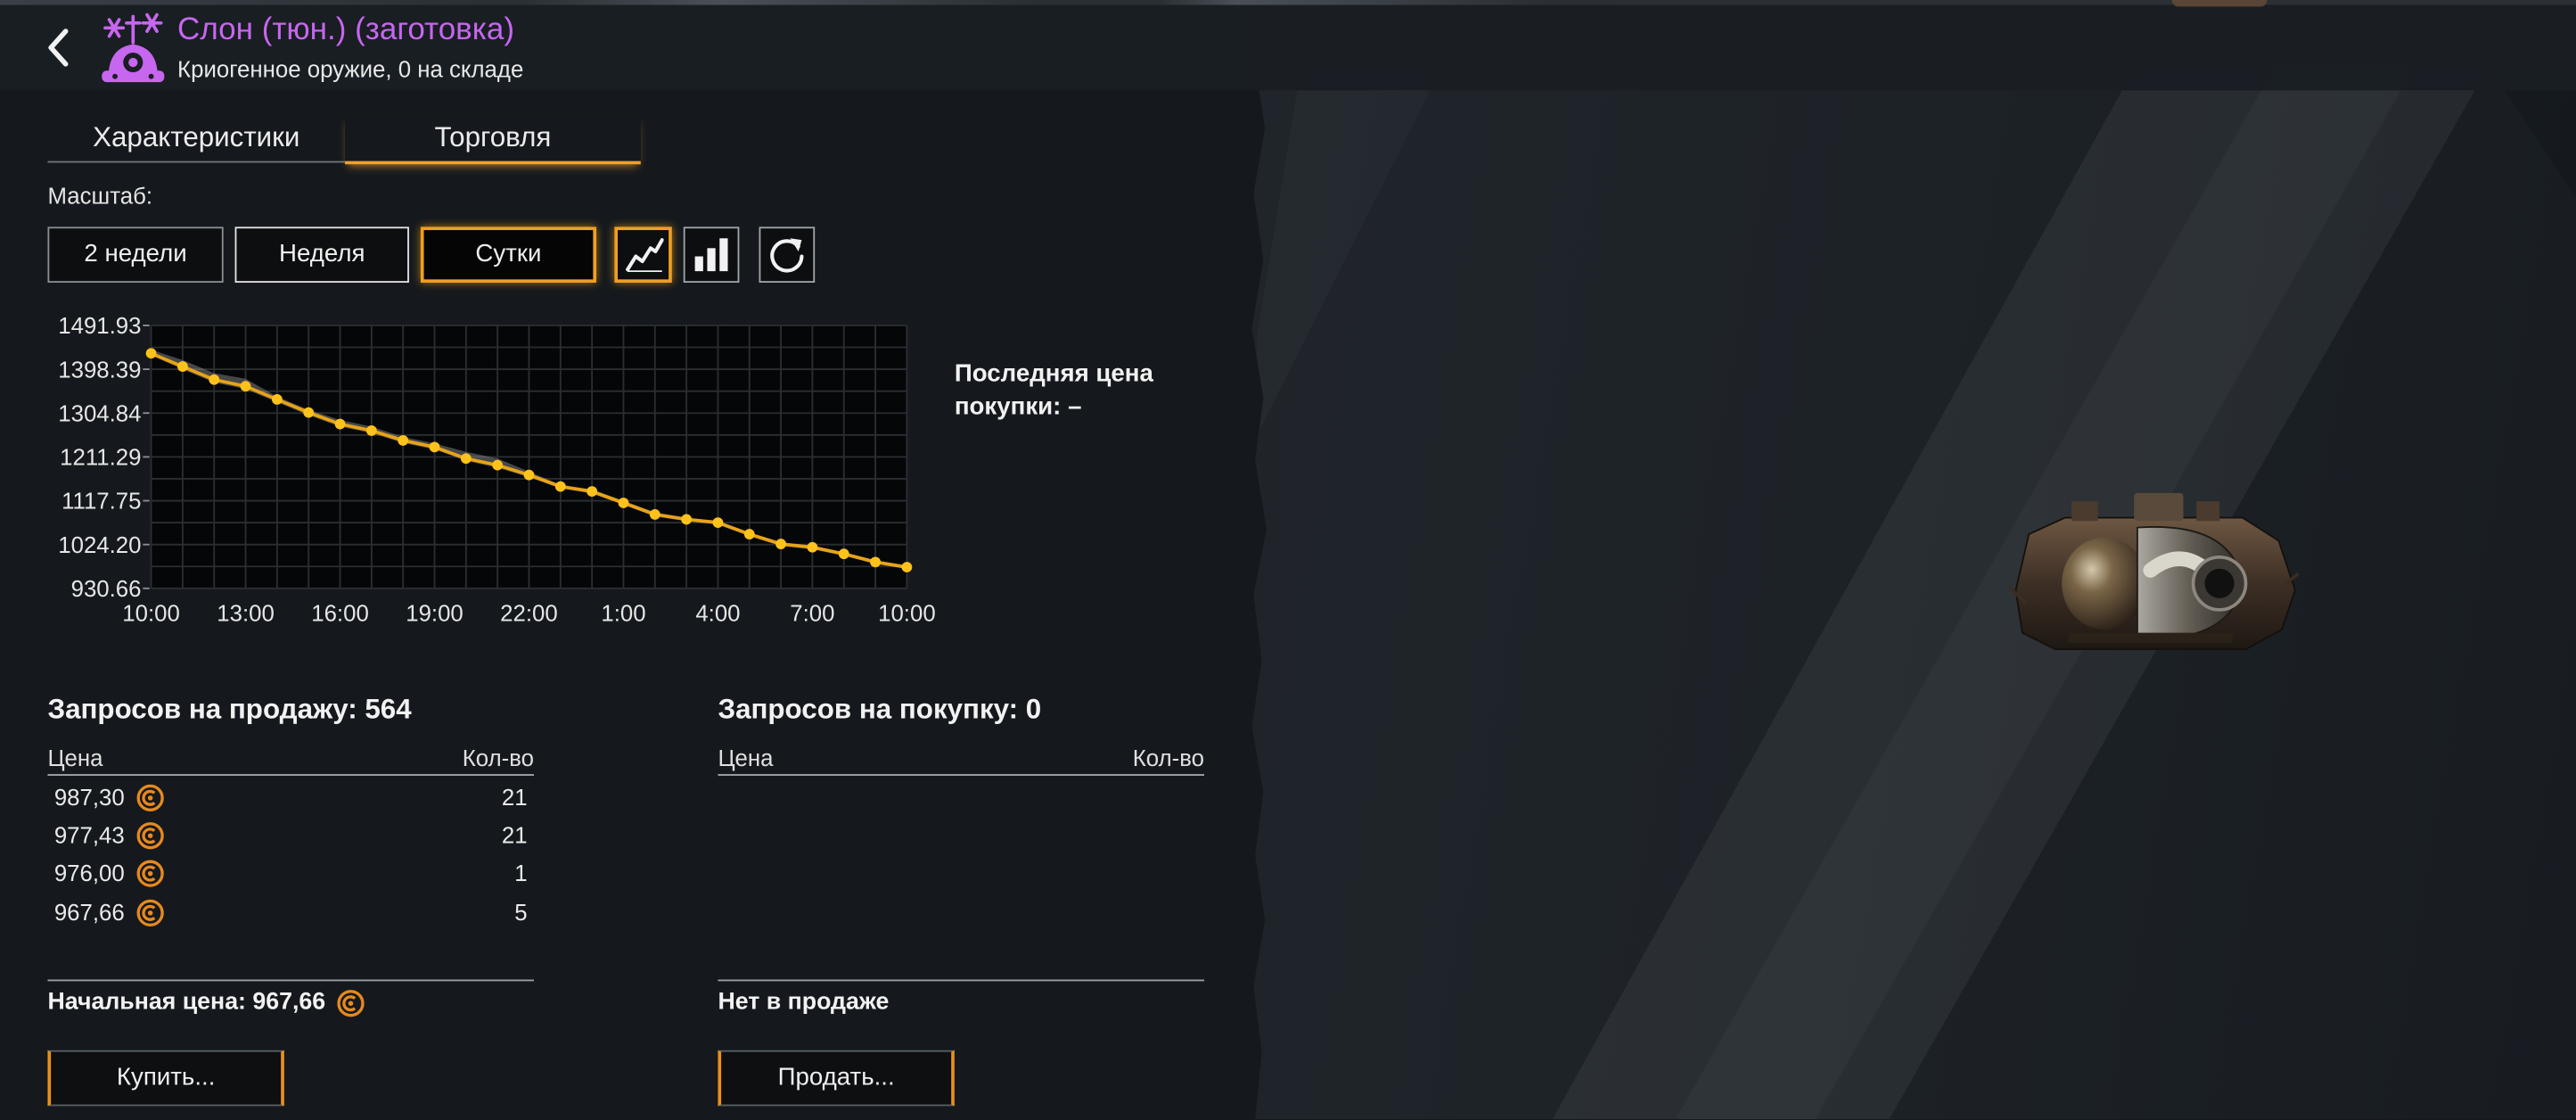 This screenshot has width=2576, height=1120. What do you see at coordinates (521, 912) in the screenshot?
I see `order-qty: 5` at bounding box center [521, 912].